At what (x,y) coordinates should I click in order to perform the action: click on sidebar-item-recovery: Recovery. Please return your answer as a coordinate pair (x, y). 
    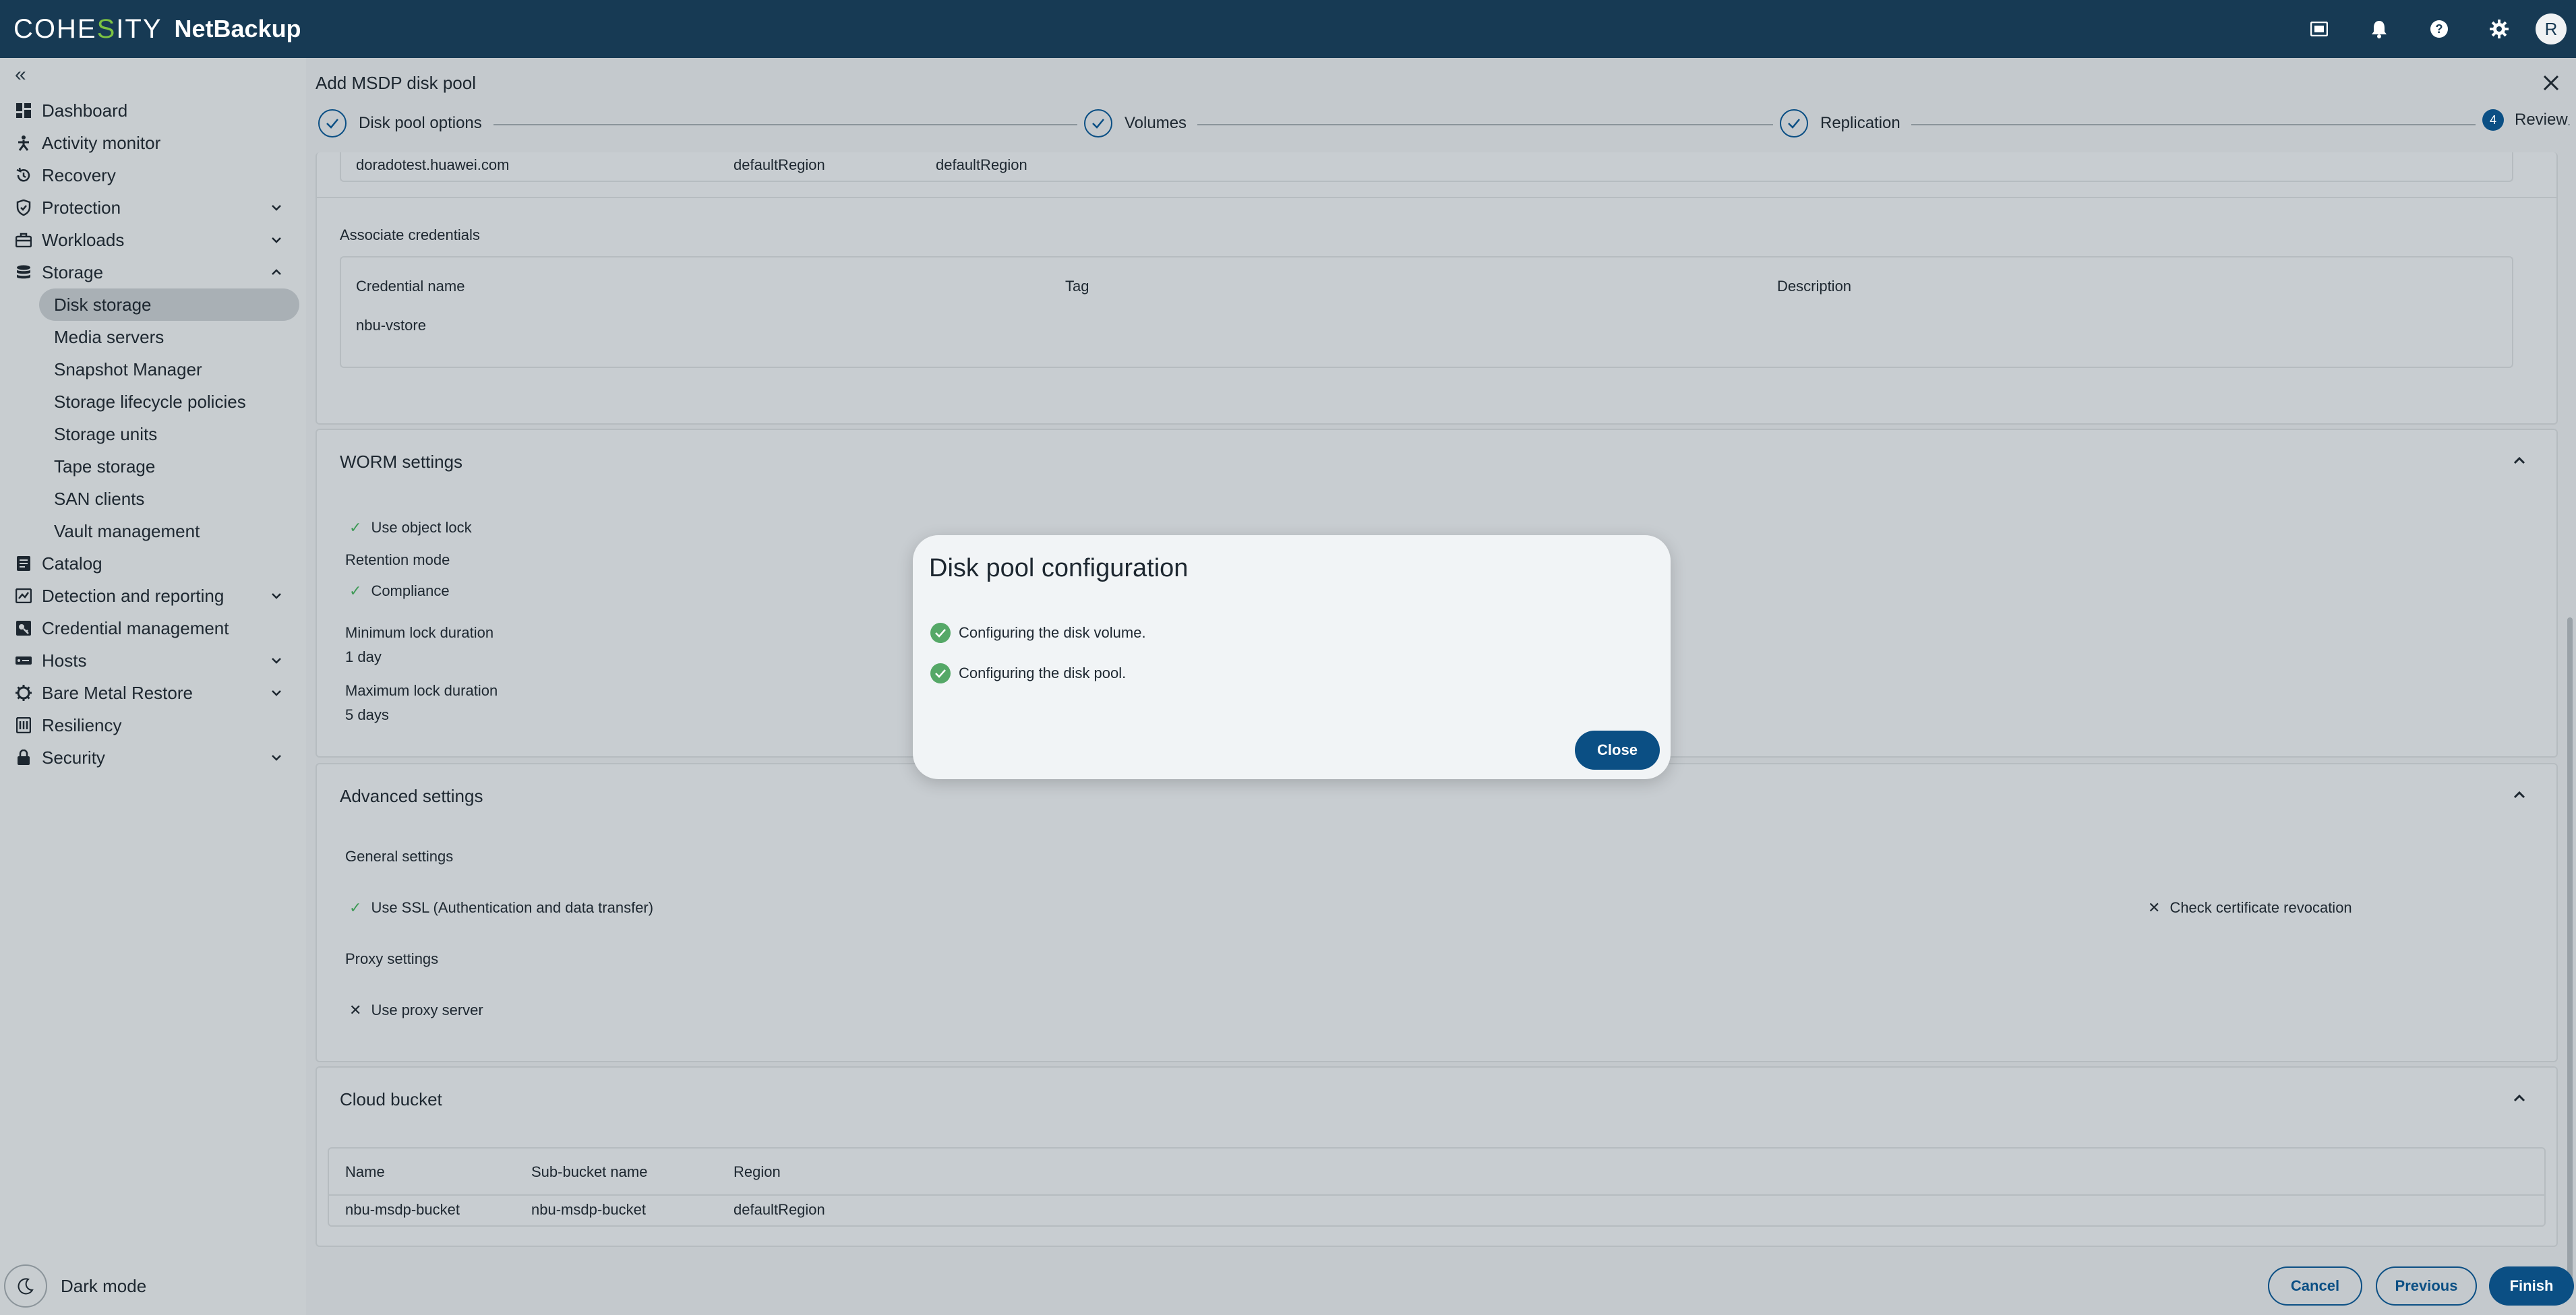
    Looking at the image, I should click on (153, 175).